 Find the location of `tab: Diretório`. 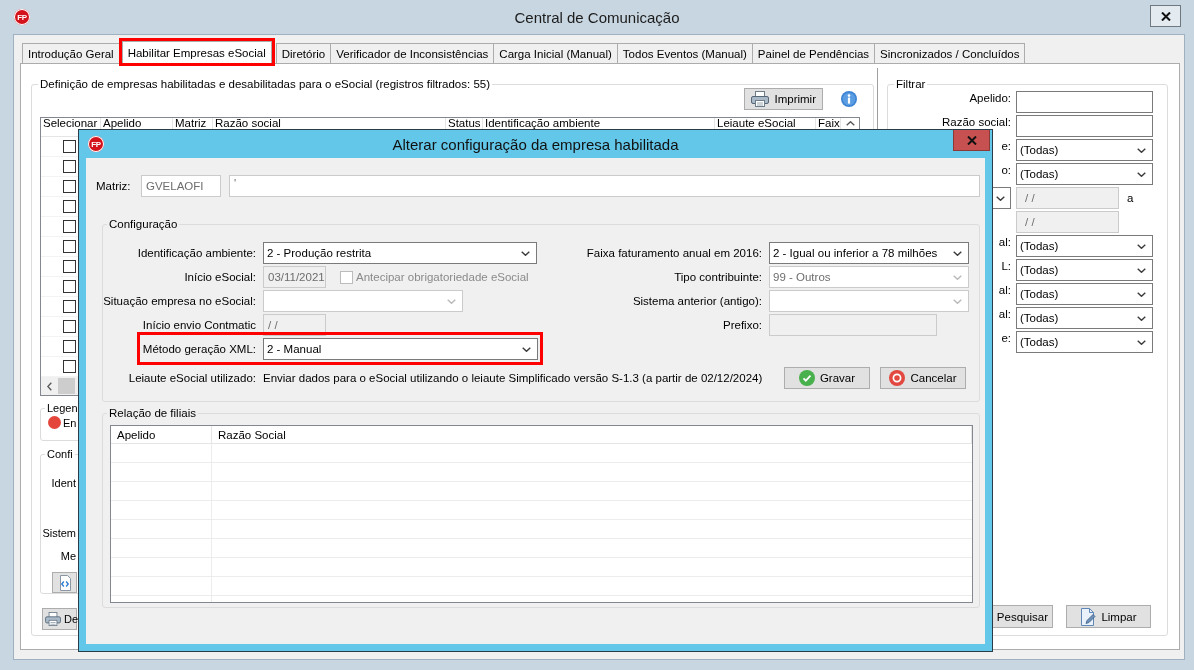

tab: Diretório is located at coordinates (303, 53).